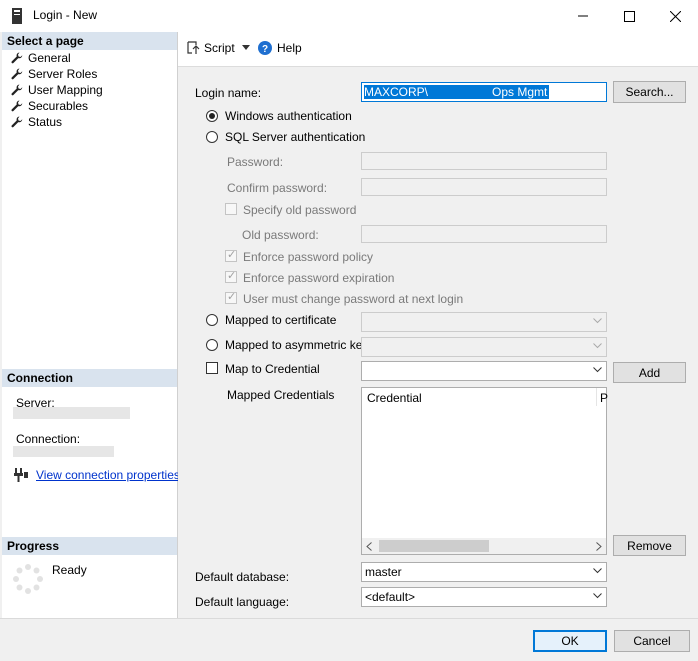  What do you see at coordinates (484, 234) in the screenshot?
I see `old-password-input` at bounding box center [484, 234].